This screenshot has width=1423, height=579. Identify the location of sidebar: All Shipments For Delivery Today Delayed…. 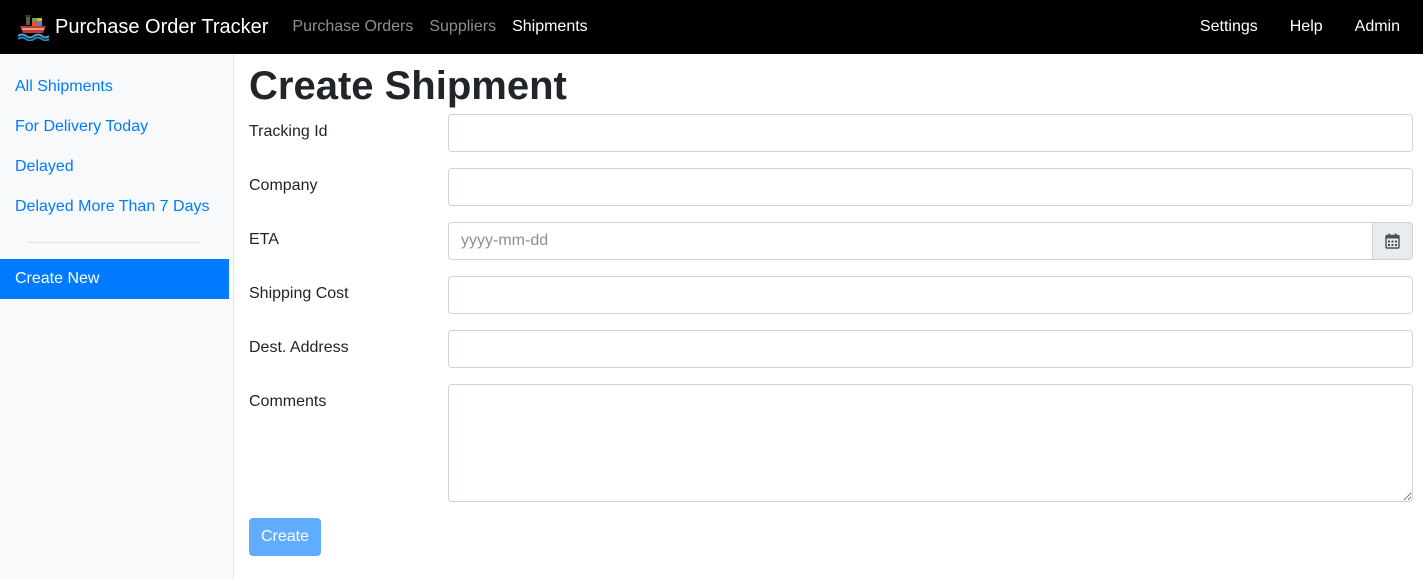
(117, 316).